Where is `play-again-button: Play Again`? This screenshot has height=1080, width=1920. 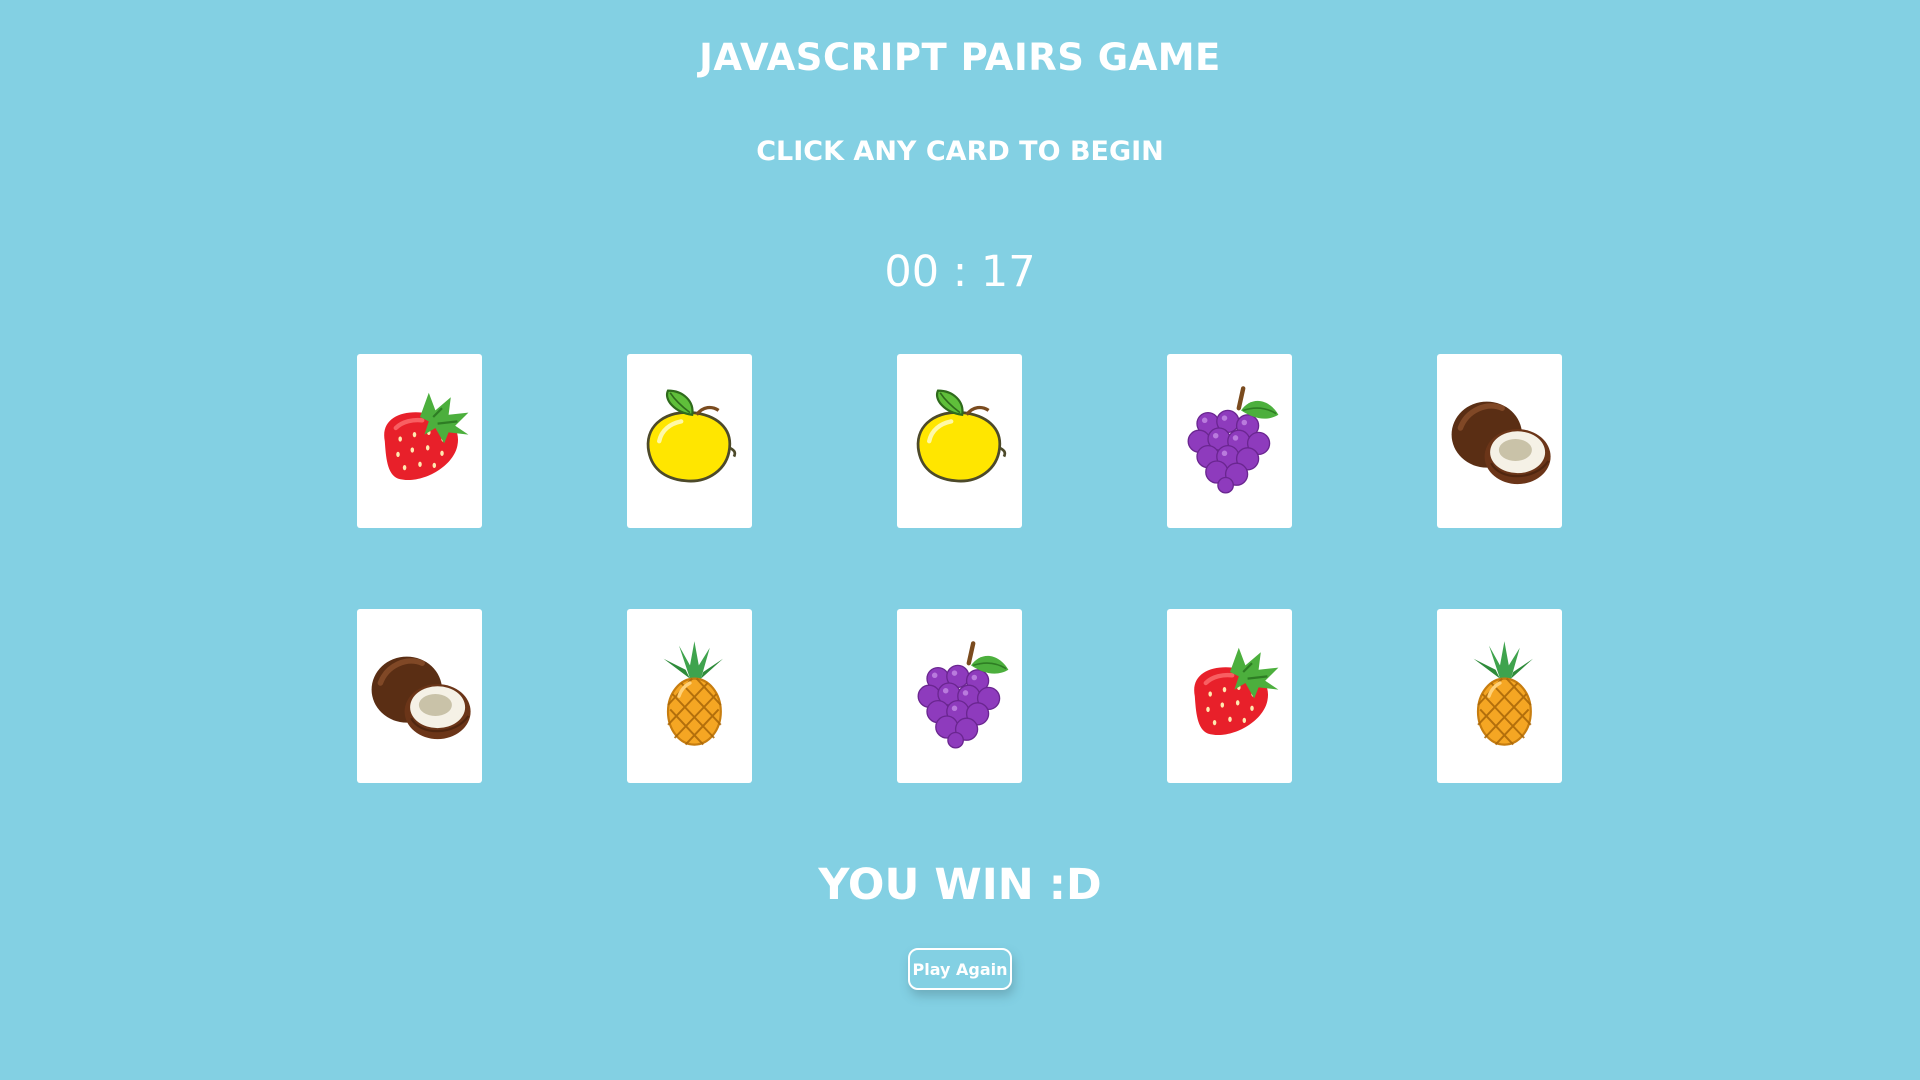
play-again-button: Play Again is located at coordinates (960, 969).